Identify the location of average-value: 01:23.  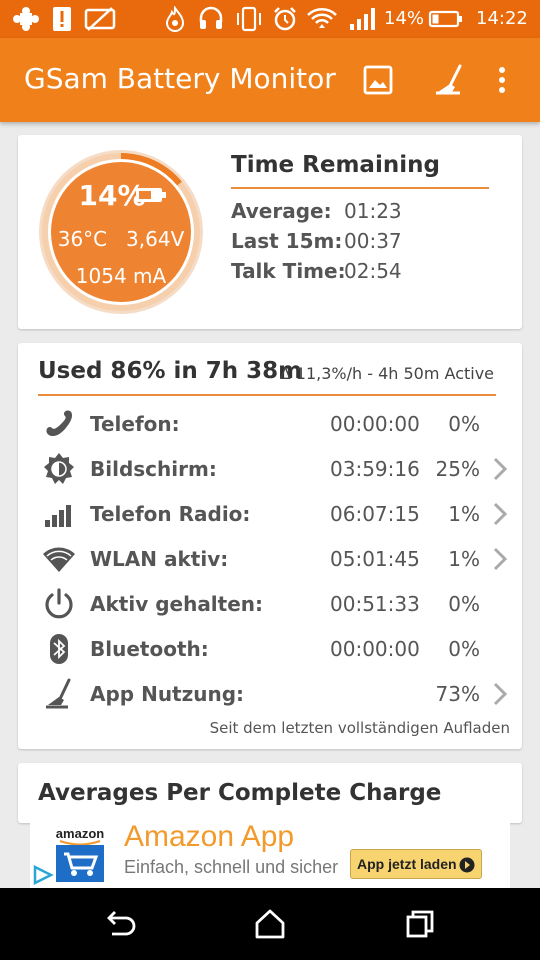
(373, 211).